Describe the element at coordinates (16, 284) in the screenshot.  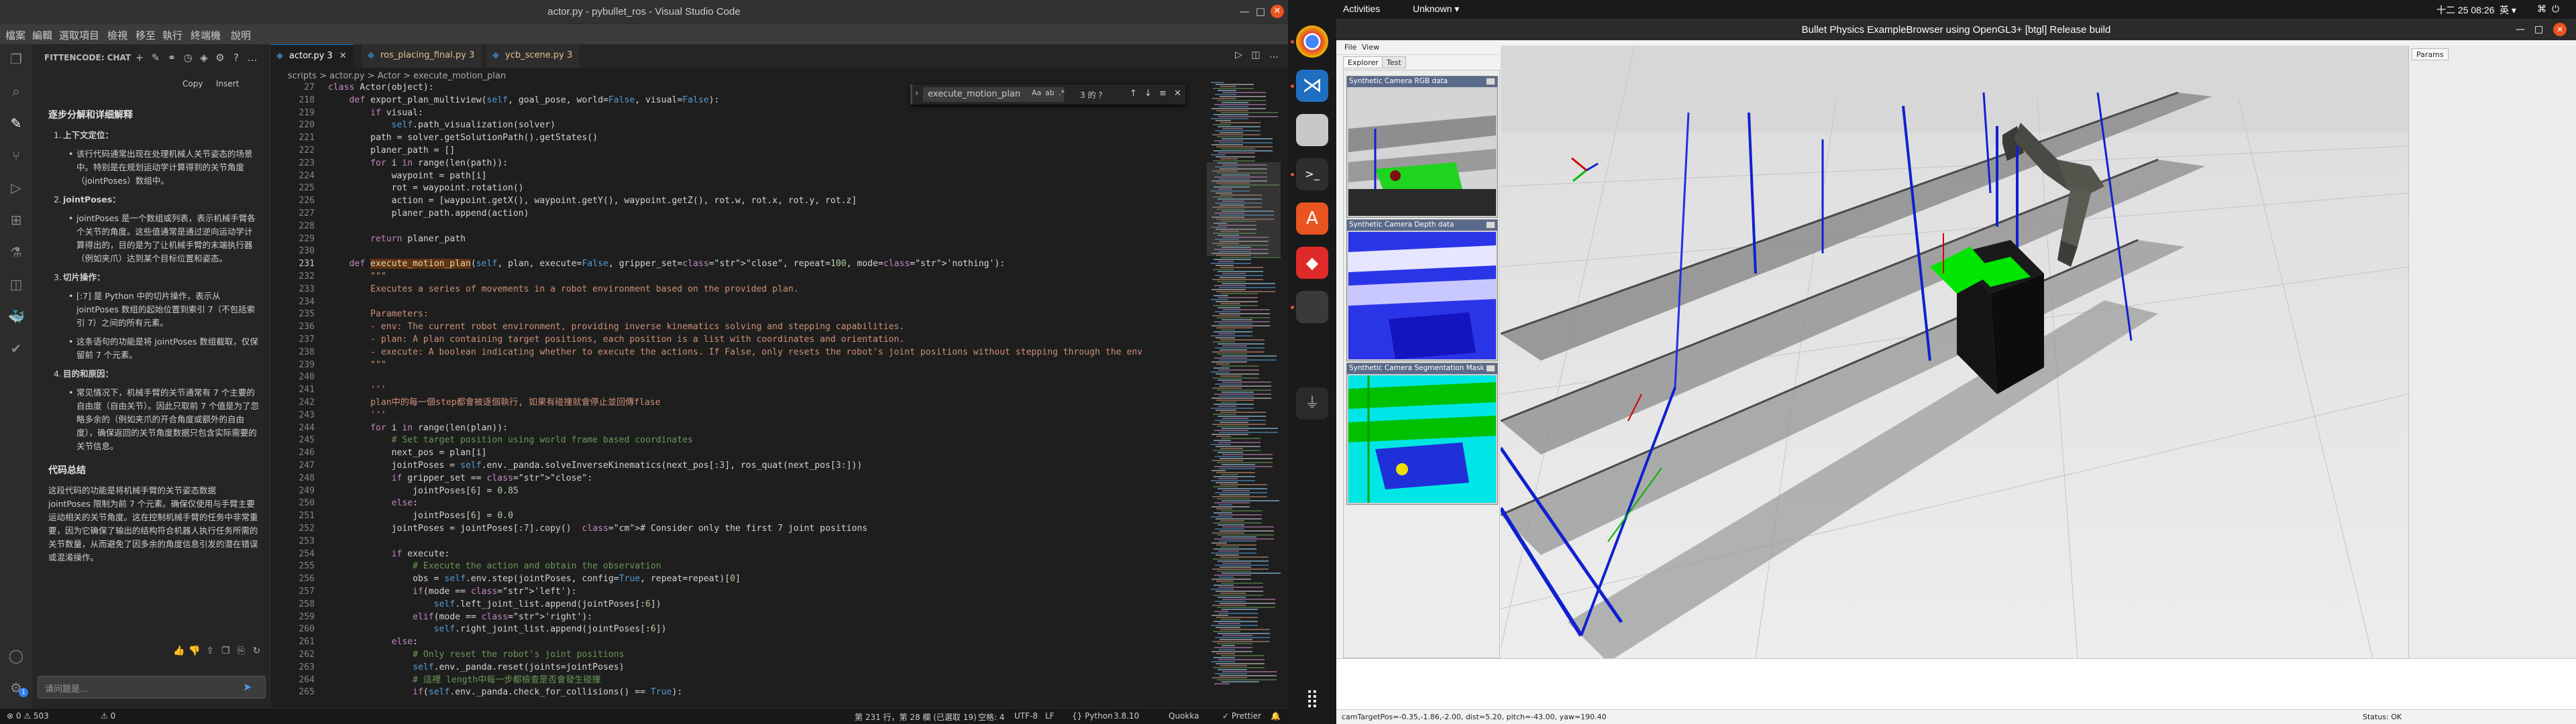
I see `remote-icon: ◫` at that location.